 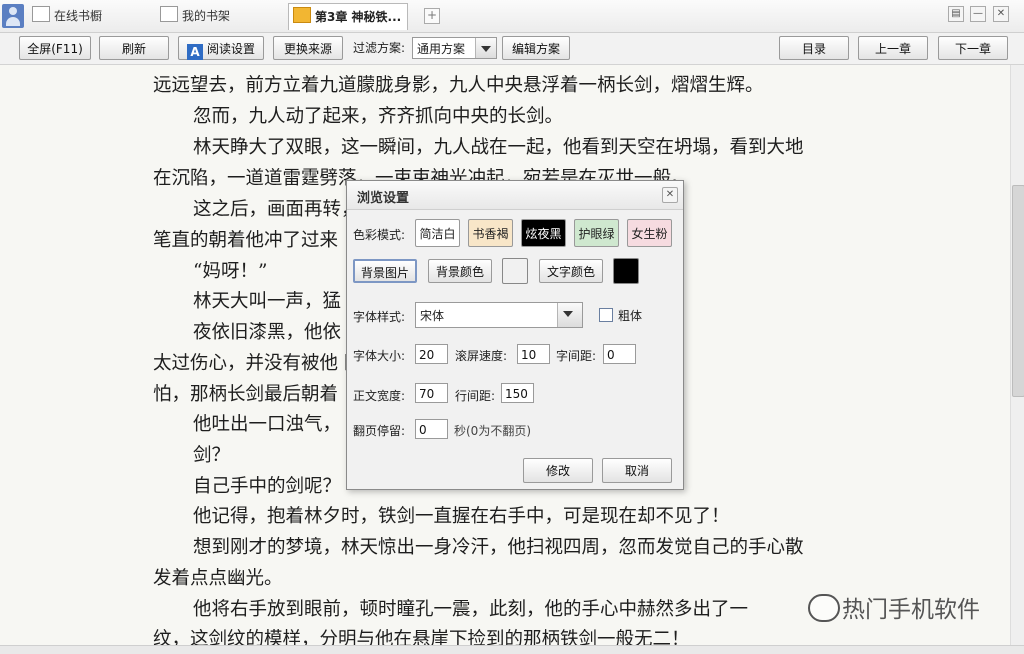 I want to click on scheme-girl-pink: 女生粉, so click(x=649, y=233).